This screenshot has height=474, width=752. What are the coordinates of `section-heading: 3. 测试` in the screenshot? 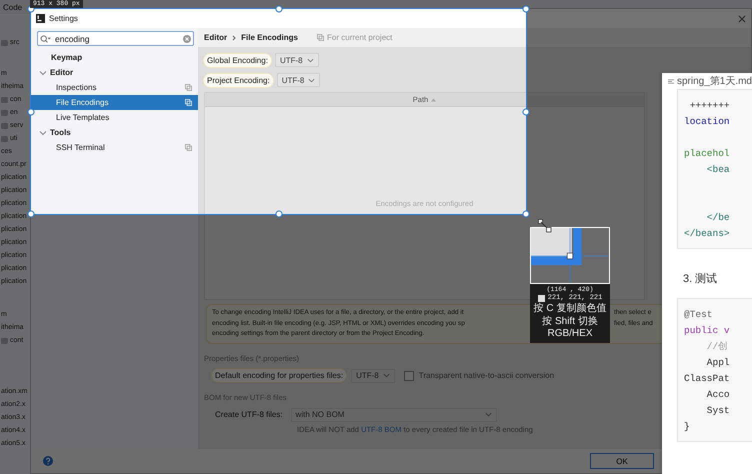 It's located at (700, 279).